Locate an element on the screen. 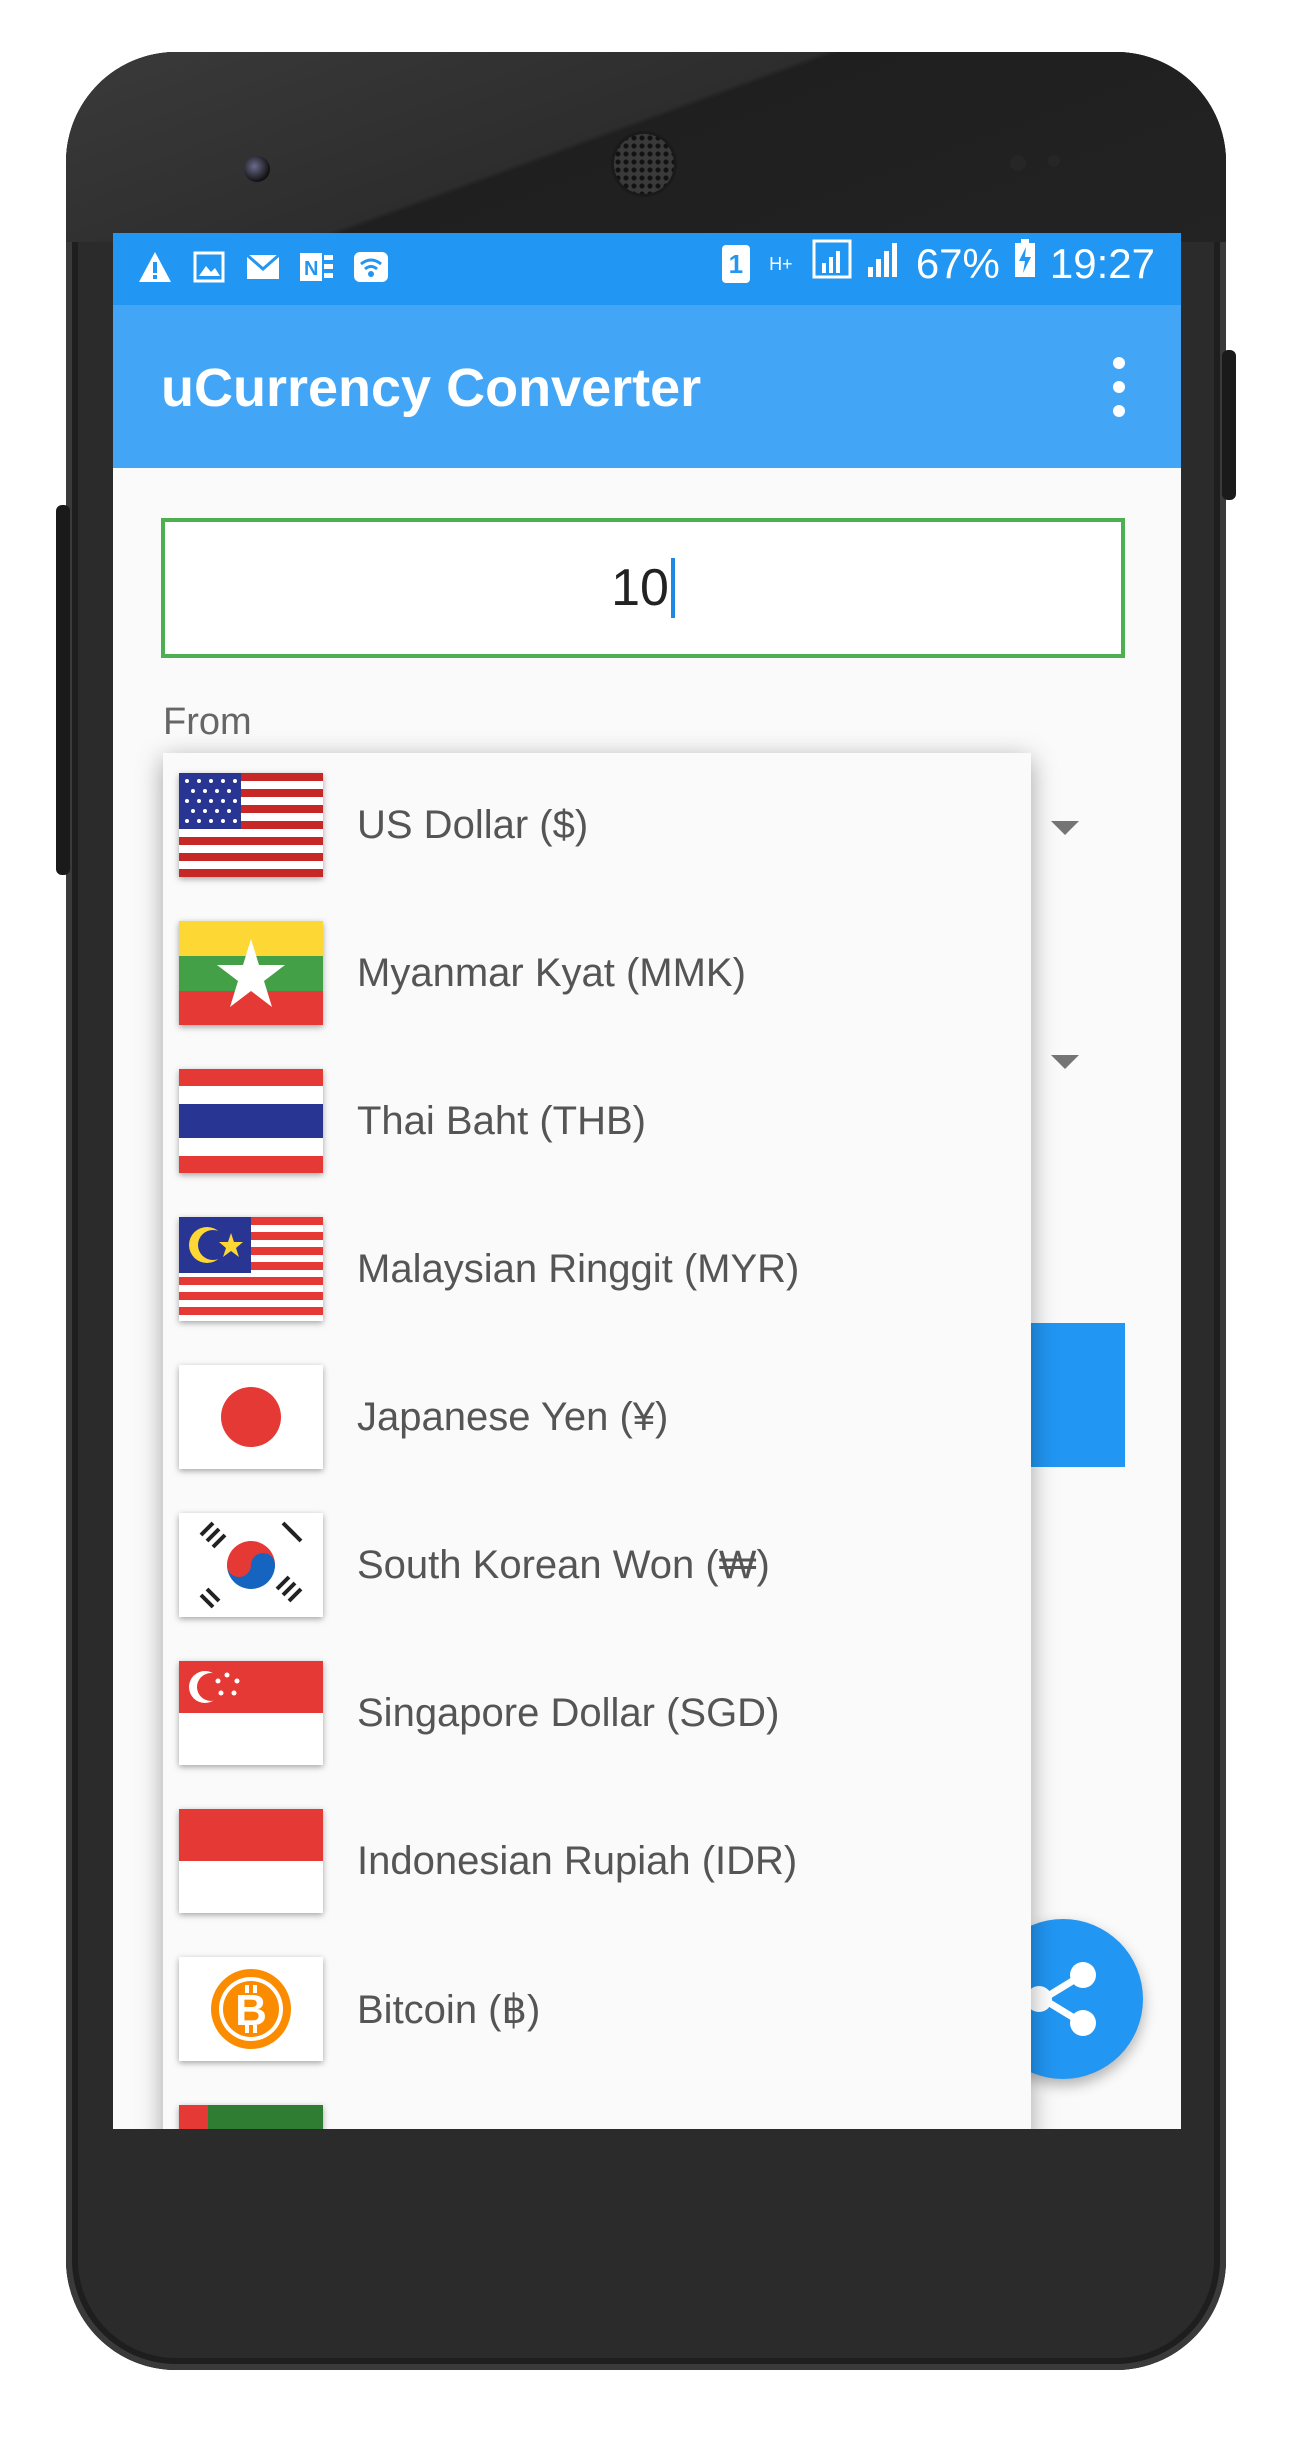 The width and height of the screenshot is (1293, 2456). app-toolbar: uCurrency Converter is located at coordinates (647, 386).